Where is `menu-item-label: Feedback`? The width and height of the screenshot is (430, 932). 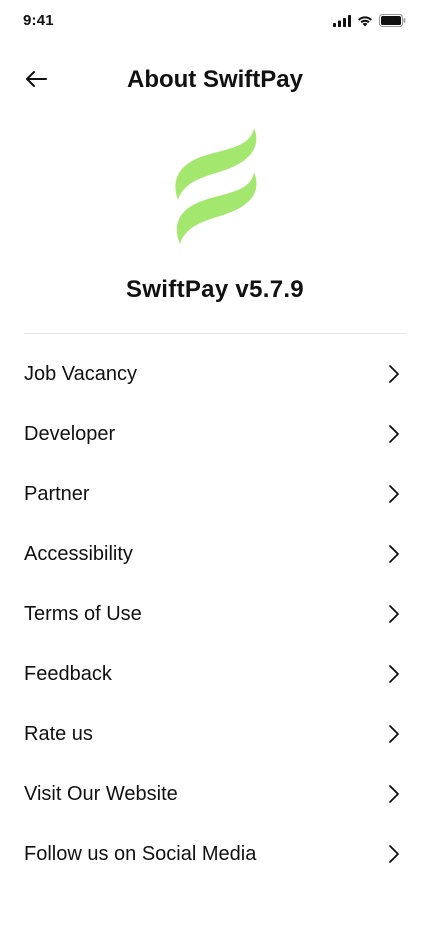 menu-item-label: Feedback is located at coordinates (68, 673).